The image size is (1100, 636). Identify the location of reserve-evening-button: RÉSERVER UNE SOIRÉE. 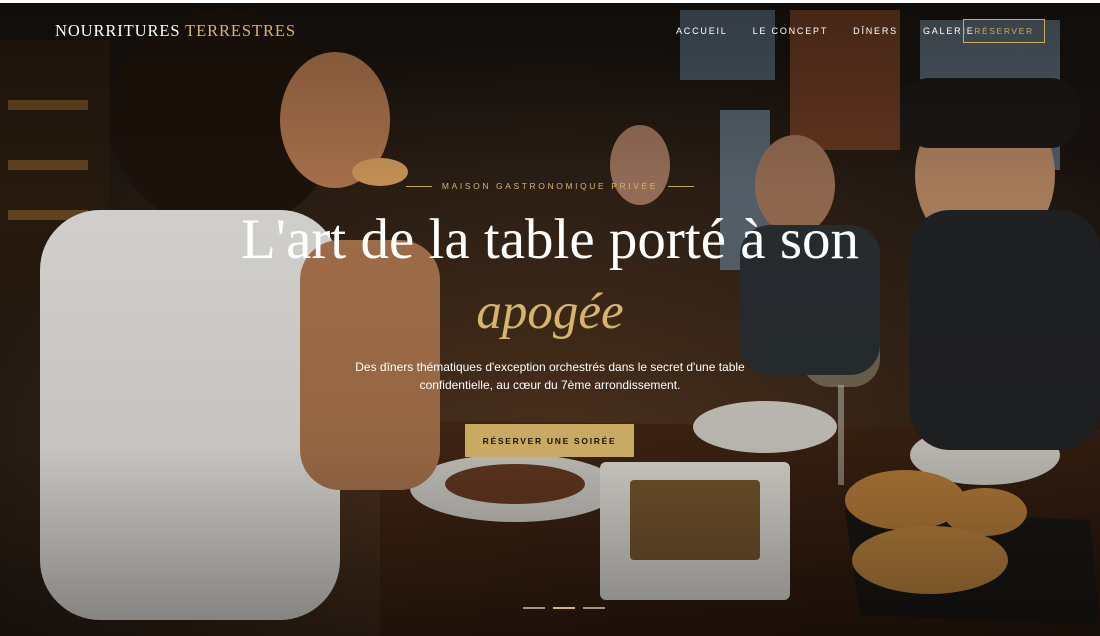
(549, 440).